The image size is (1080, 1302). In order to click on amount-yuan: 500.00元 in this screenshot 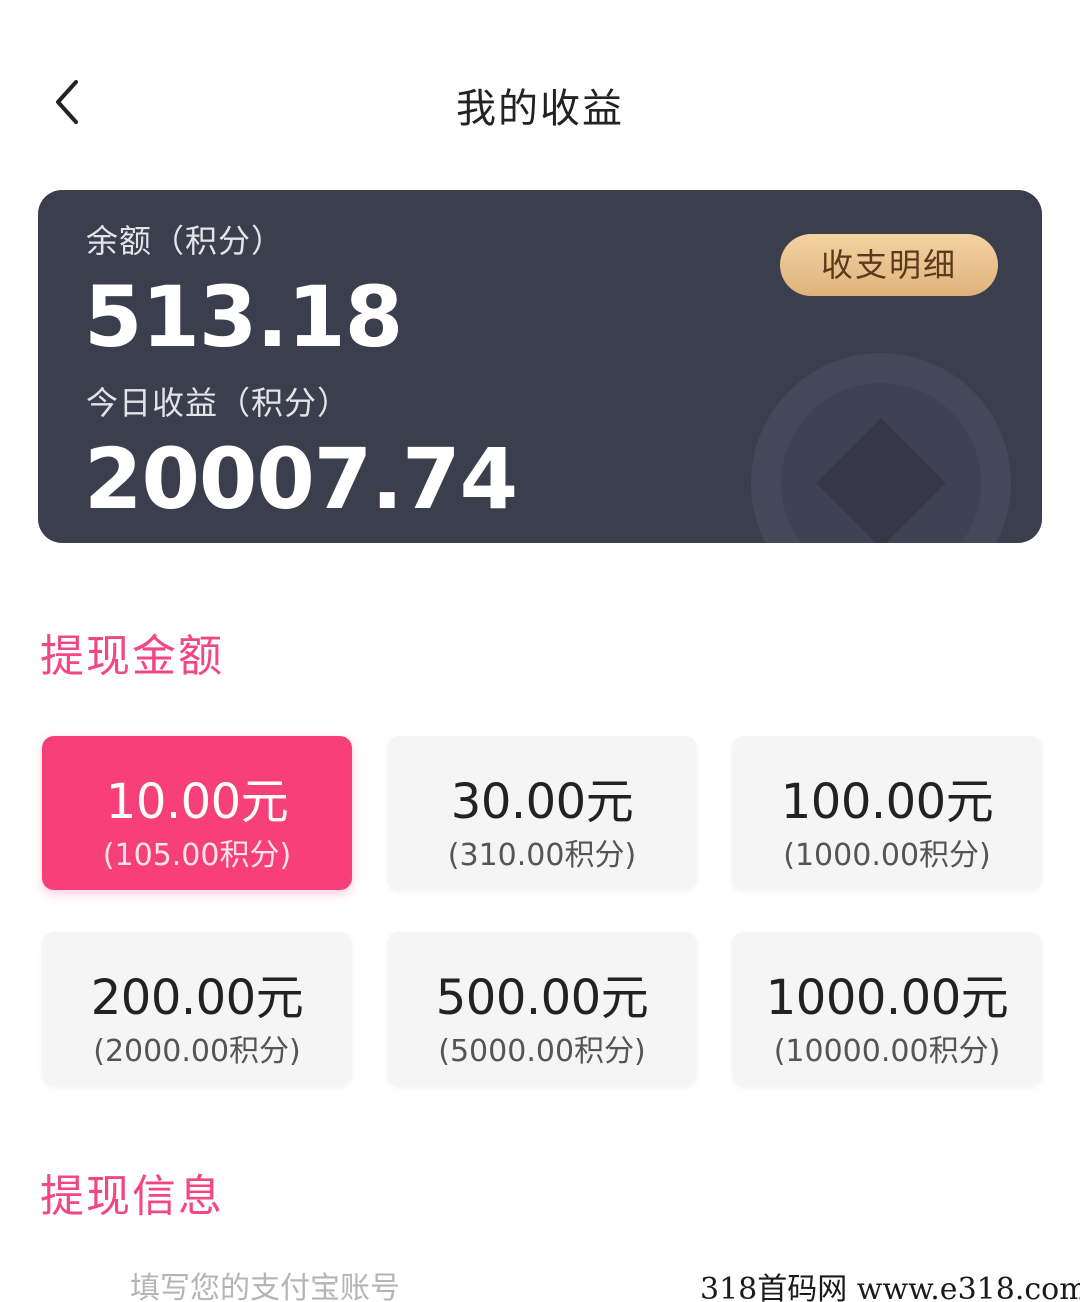, I will do `click(542, 998)`.